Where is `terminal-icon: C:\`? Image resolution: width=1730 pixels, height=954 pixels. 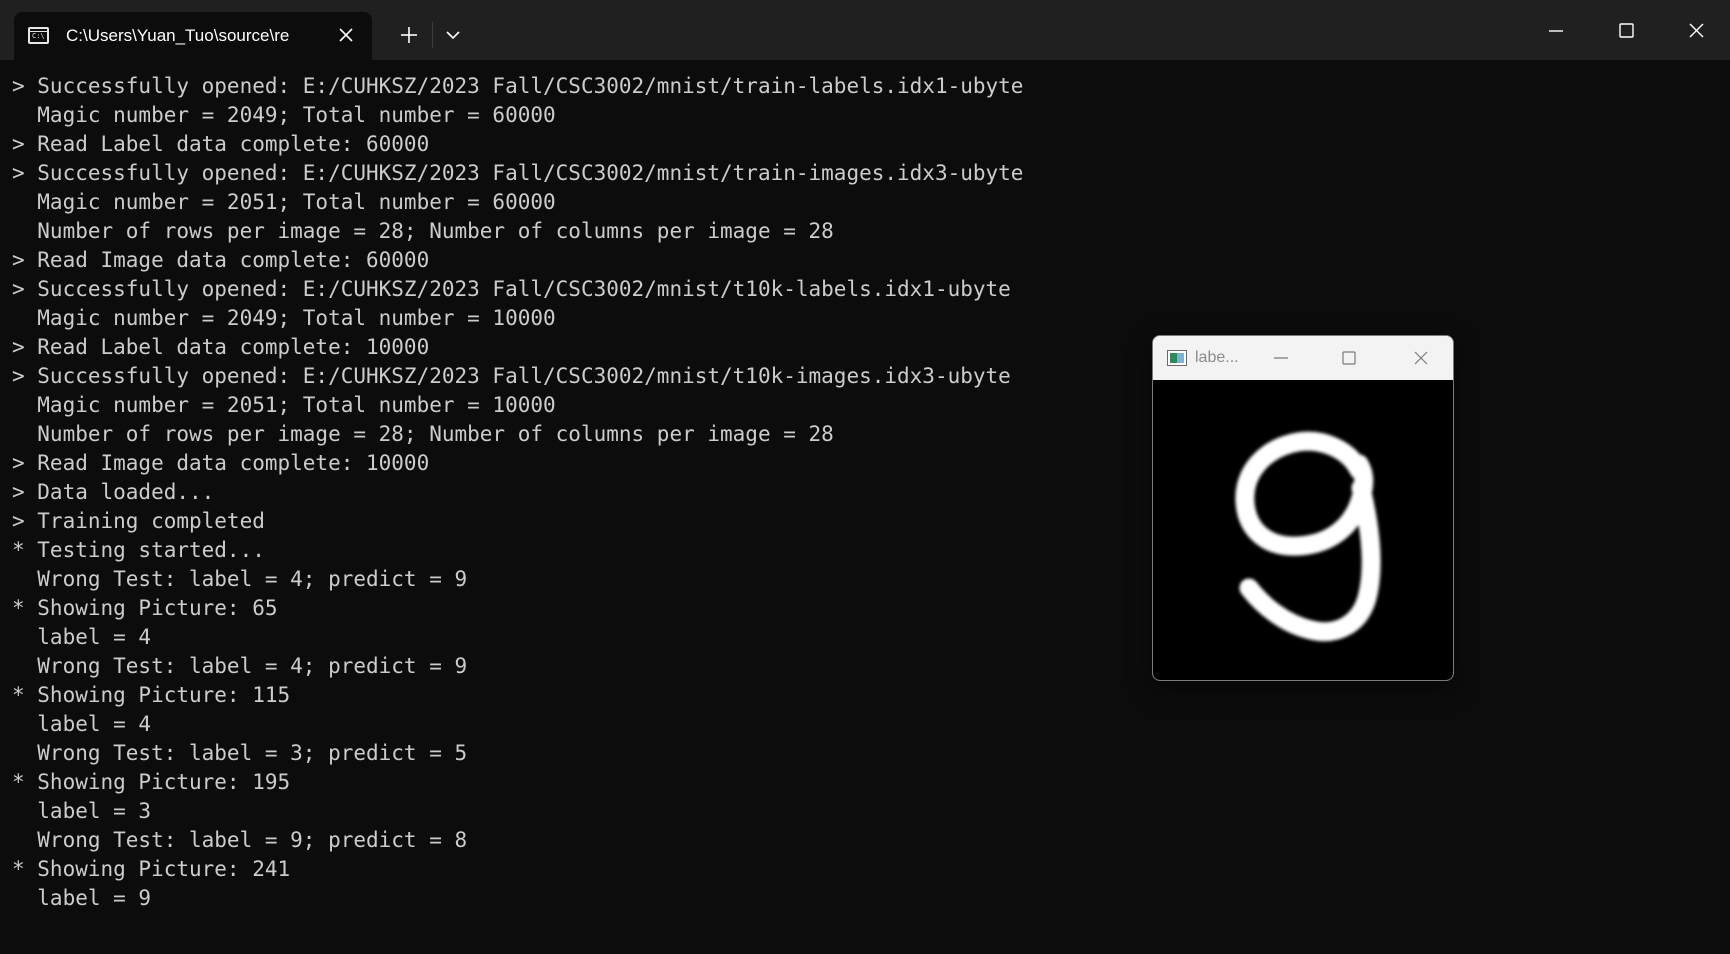
terminal-icon: C:\ is located at coordinates (38, 35).